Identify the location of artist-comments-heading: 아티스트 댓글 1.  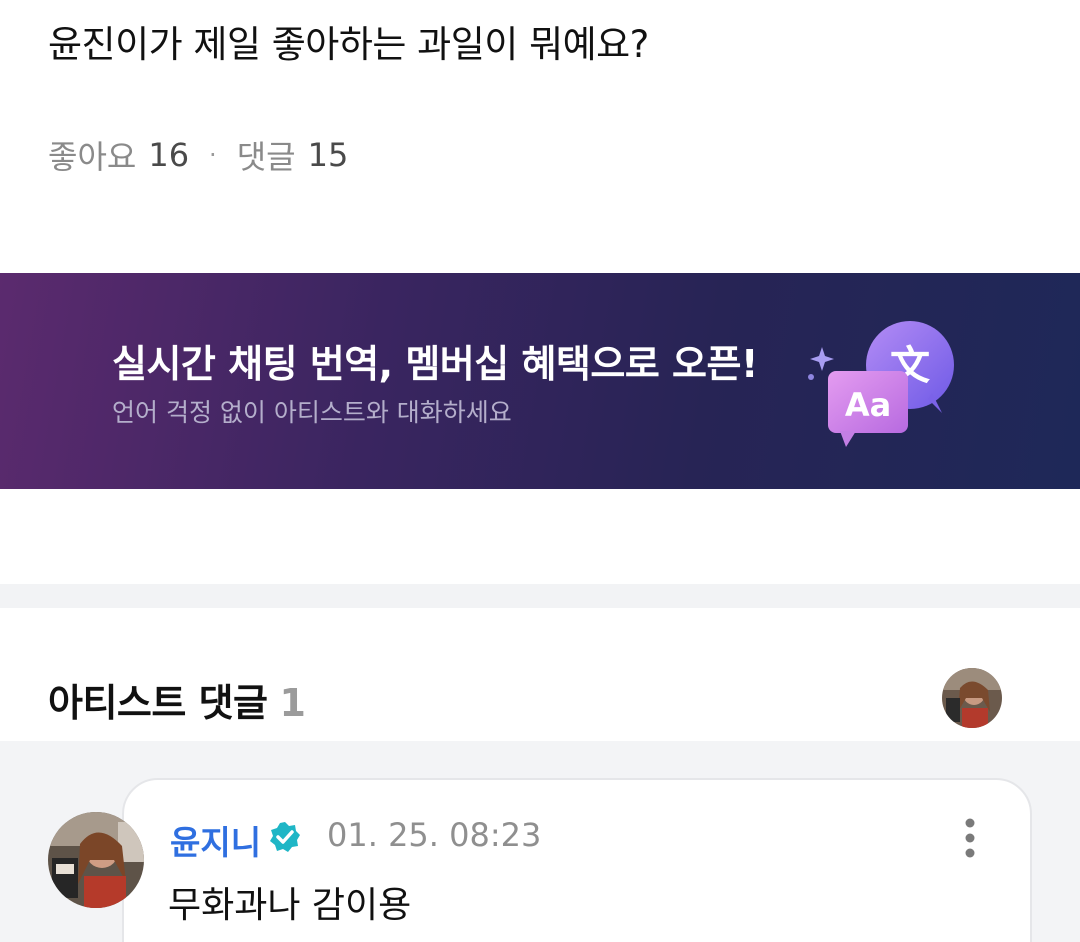
(177, 699).